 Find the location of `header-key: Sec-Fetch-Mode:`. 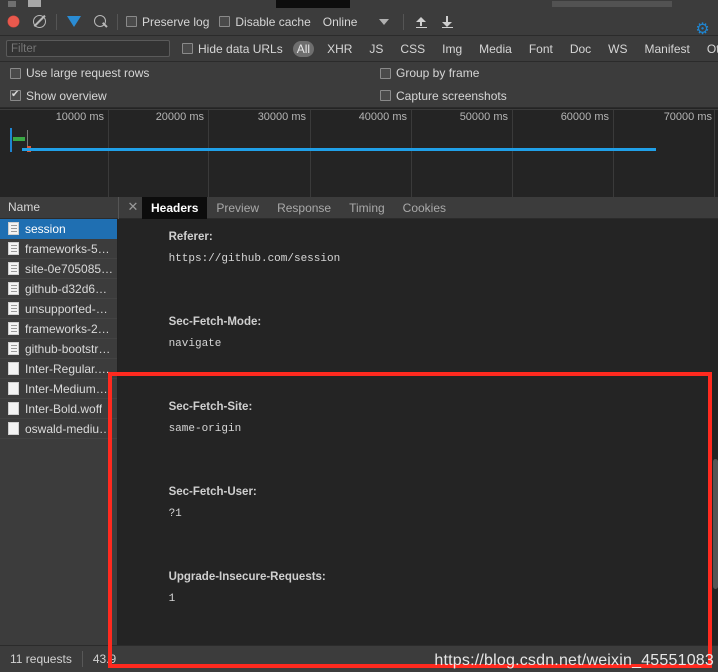

header-key: Sec-Fetch-Mode: is located at coordinates (215, 322).